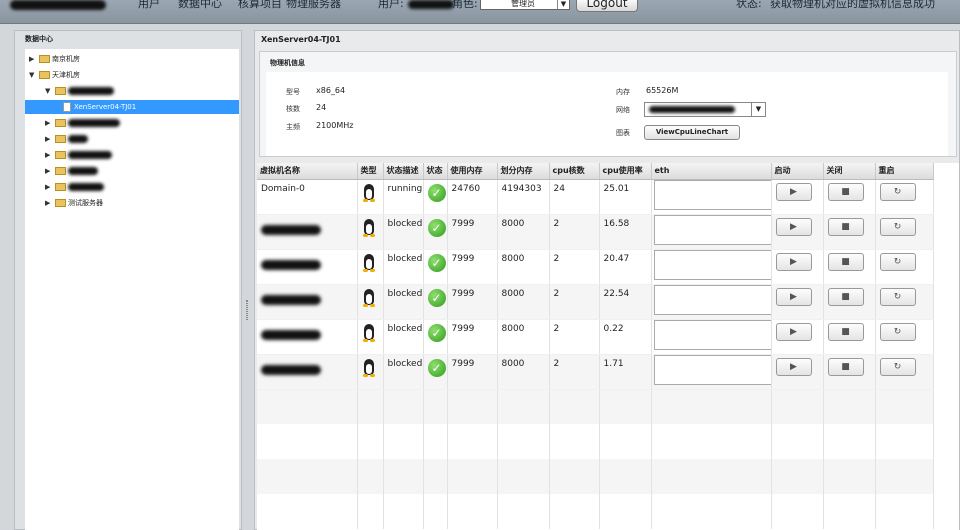  Describe the element at coordinates (287, 63) in the screenshot. I see `section-title: 物理机信息` at that location.